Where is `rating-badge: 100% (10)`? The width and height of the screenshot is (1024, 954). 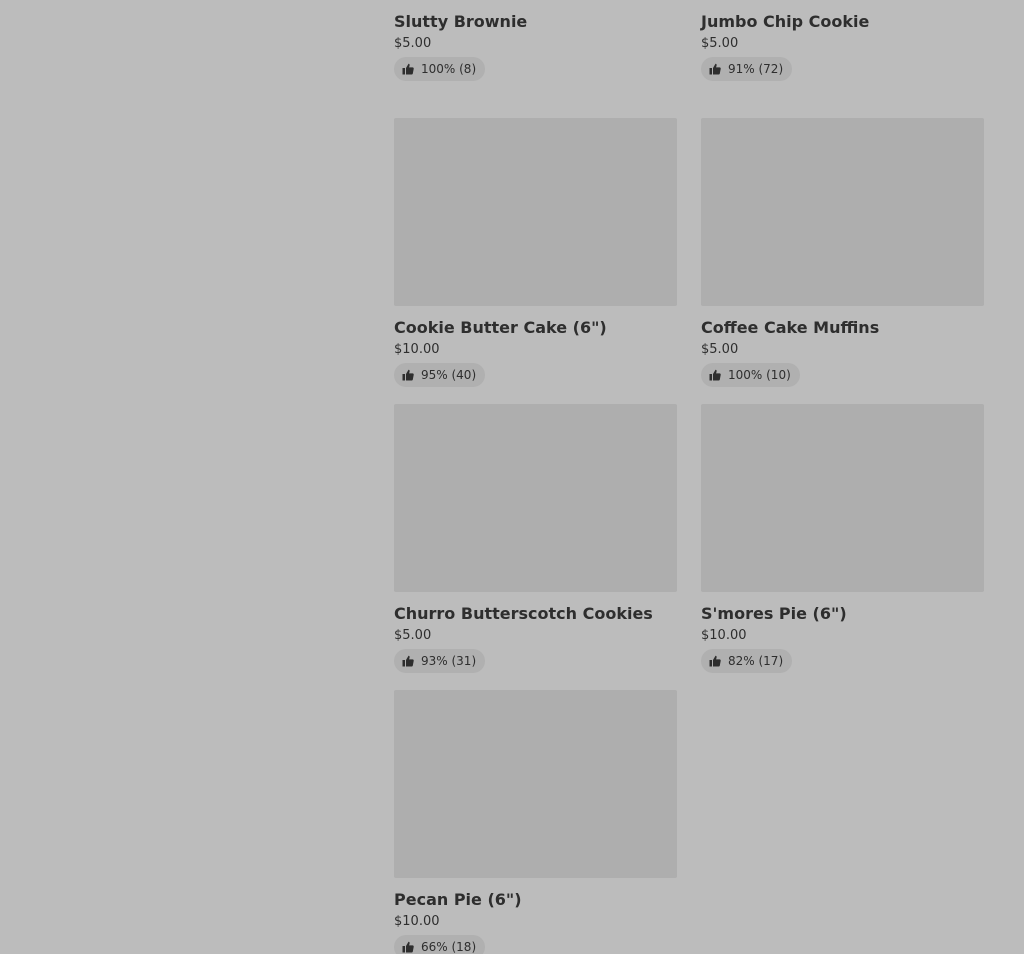
rating-badge: 100% (10) is located at coordinates (750, 375).